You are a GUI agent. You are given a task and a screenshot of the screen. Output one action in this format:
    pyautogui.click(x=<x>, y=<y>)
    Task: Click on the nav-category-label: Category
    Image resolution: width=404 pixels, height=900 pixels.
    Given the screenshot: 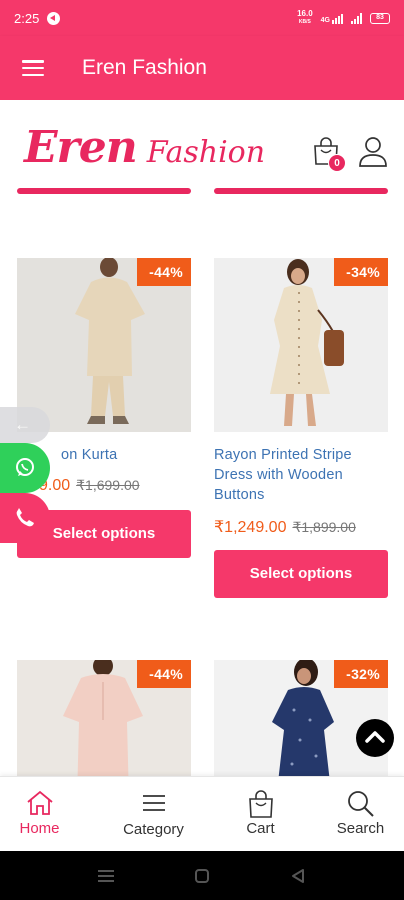 What is the action you would take?
    pyautogui.click(x=153, y=829)
    